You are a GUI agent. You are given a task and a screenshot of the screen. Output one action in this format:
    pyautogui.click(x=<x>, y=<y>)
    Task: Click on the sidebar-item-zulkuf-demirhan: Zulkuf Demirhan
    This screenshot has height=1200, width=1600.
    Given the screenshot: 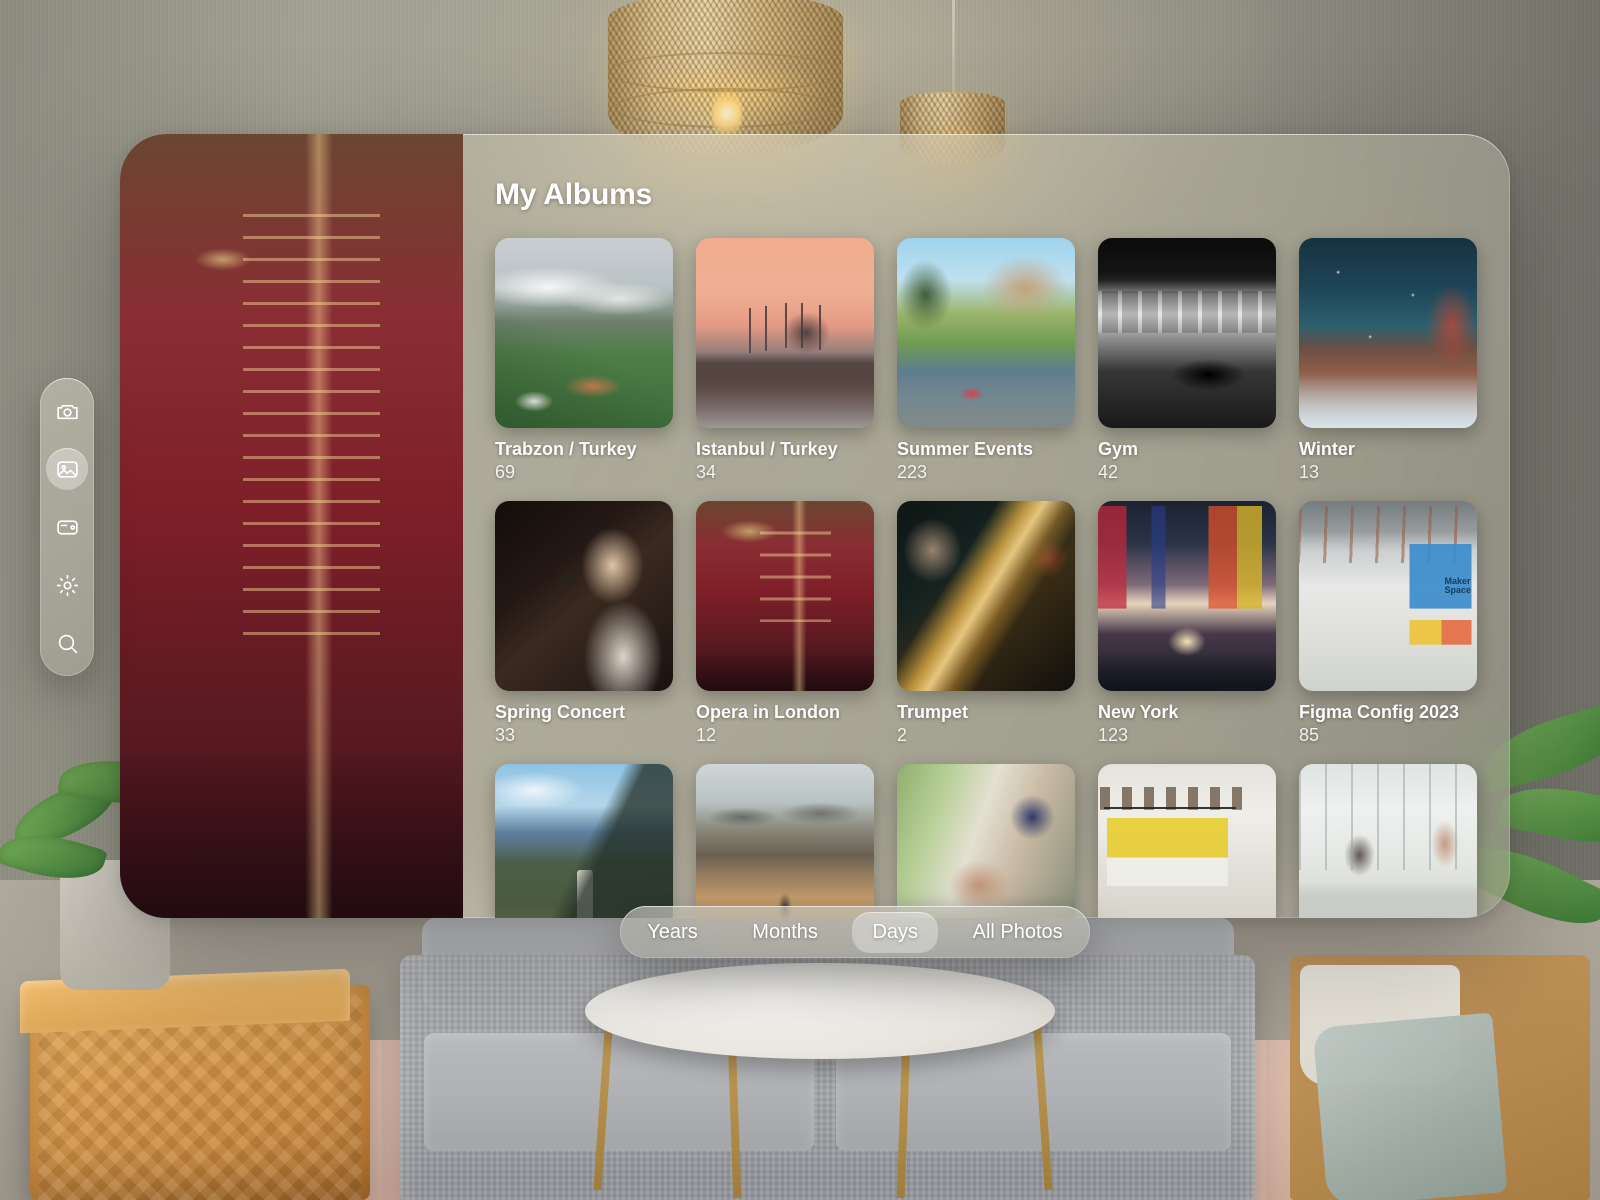 What is the action you would take?
    pyautogui.click(x=291, y=526)
    